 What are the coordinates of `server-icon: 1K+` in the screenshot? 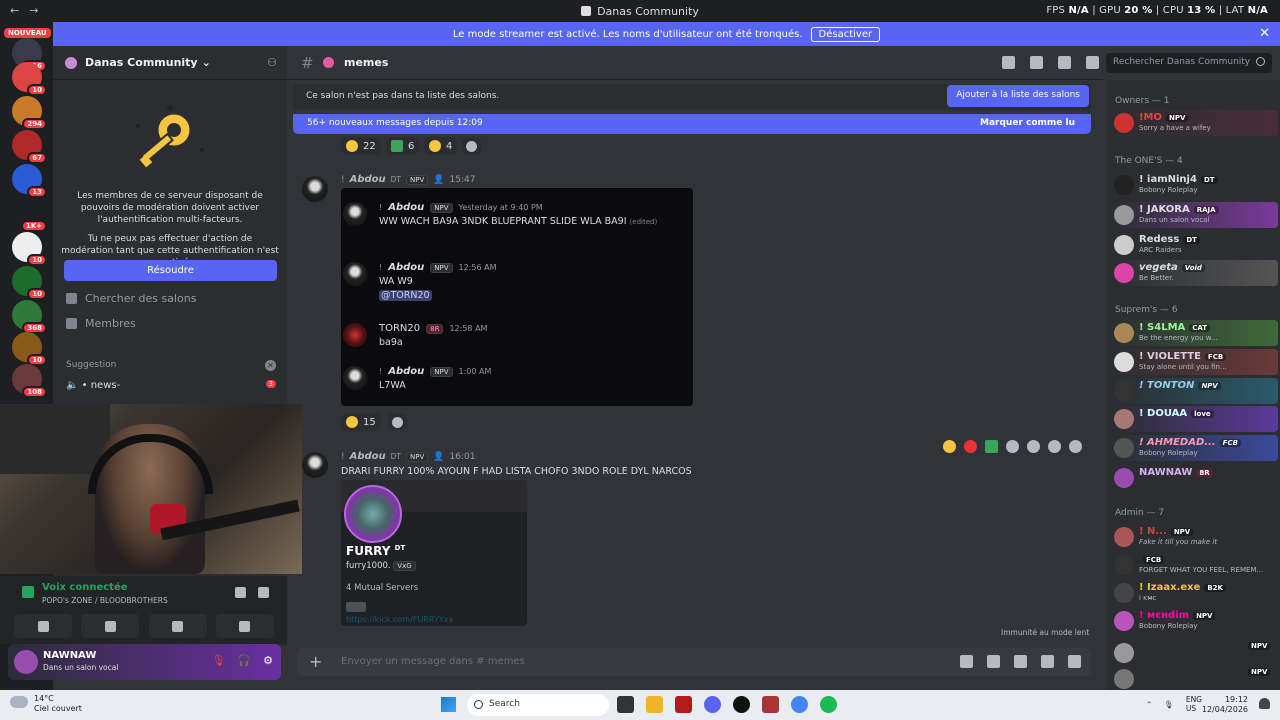 It's located at (29, 215).